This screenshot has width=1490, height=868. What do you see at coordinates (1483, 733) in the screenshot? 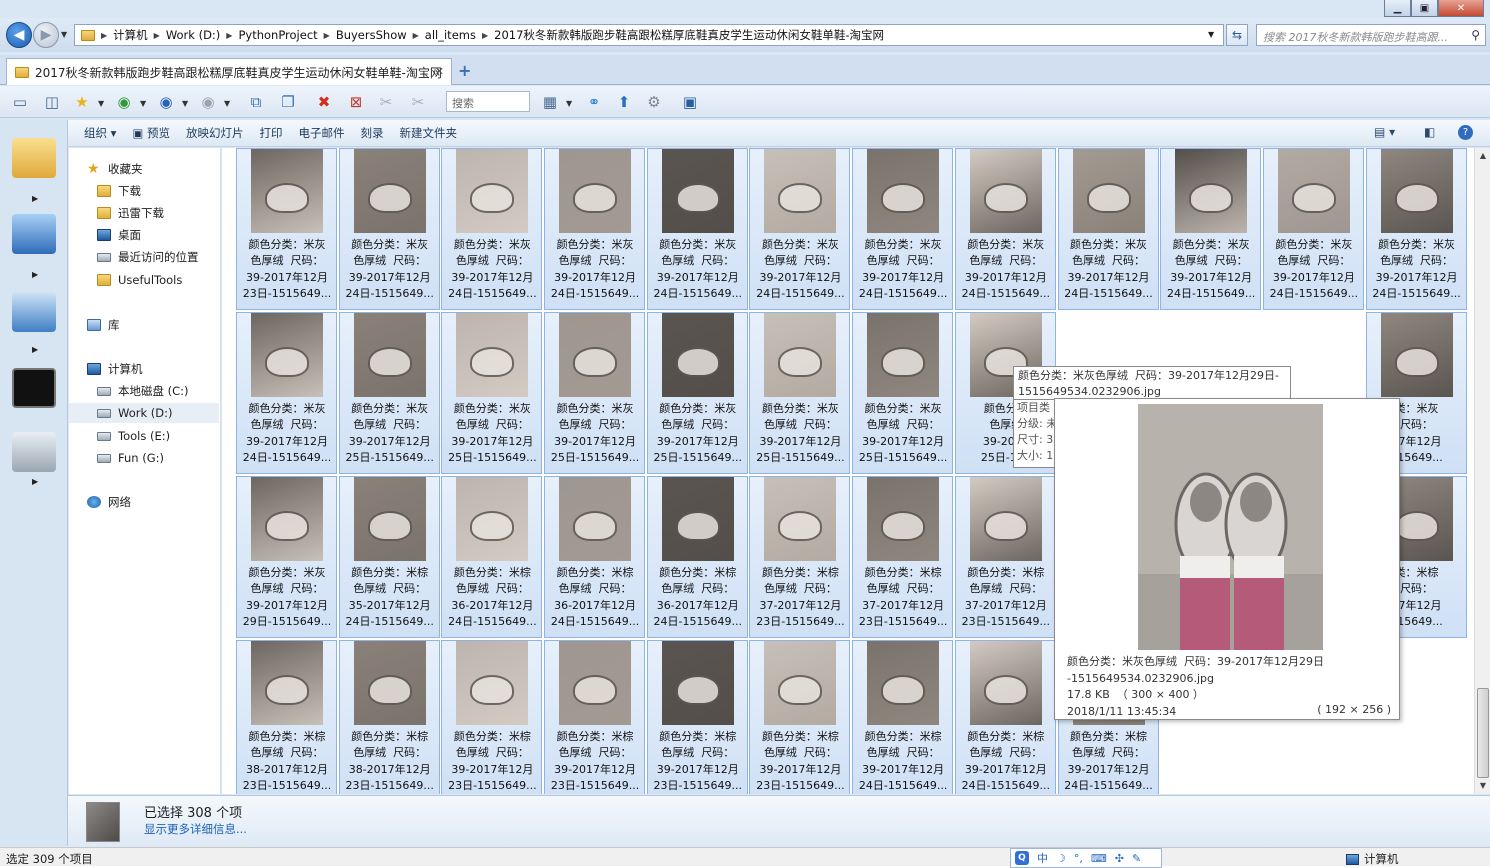
I see `scroll-thumb` at bounding box center [1483, 733].